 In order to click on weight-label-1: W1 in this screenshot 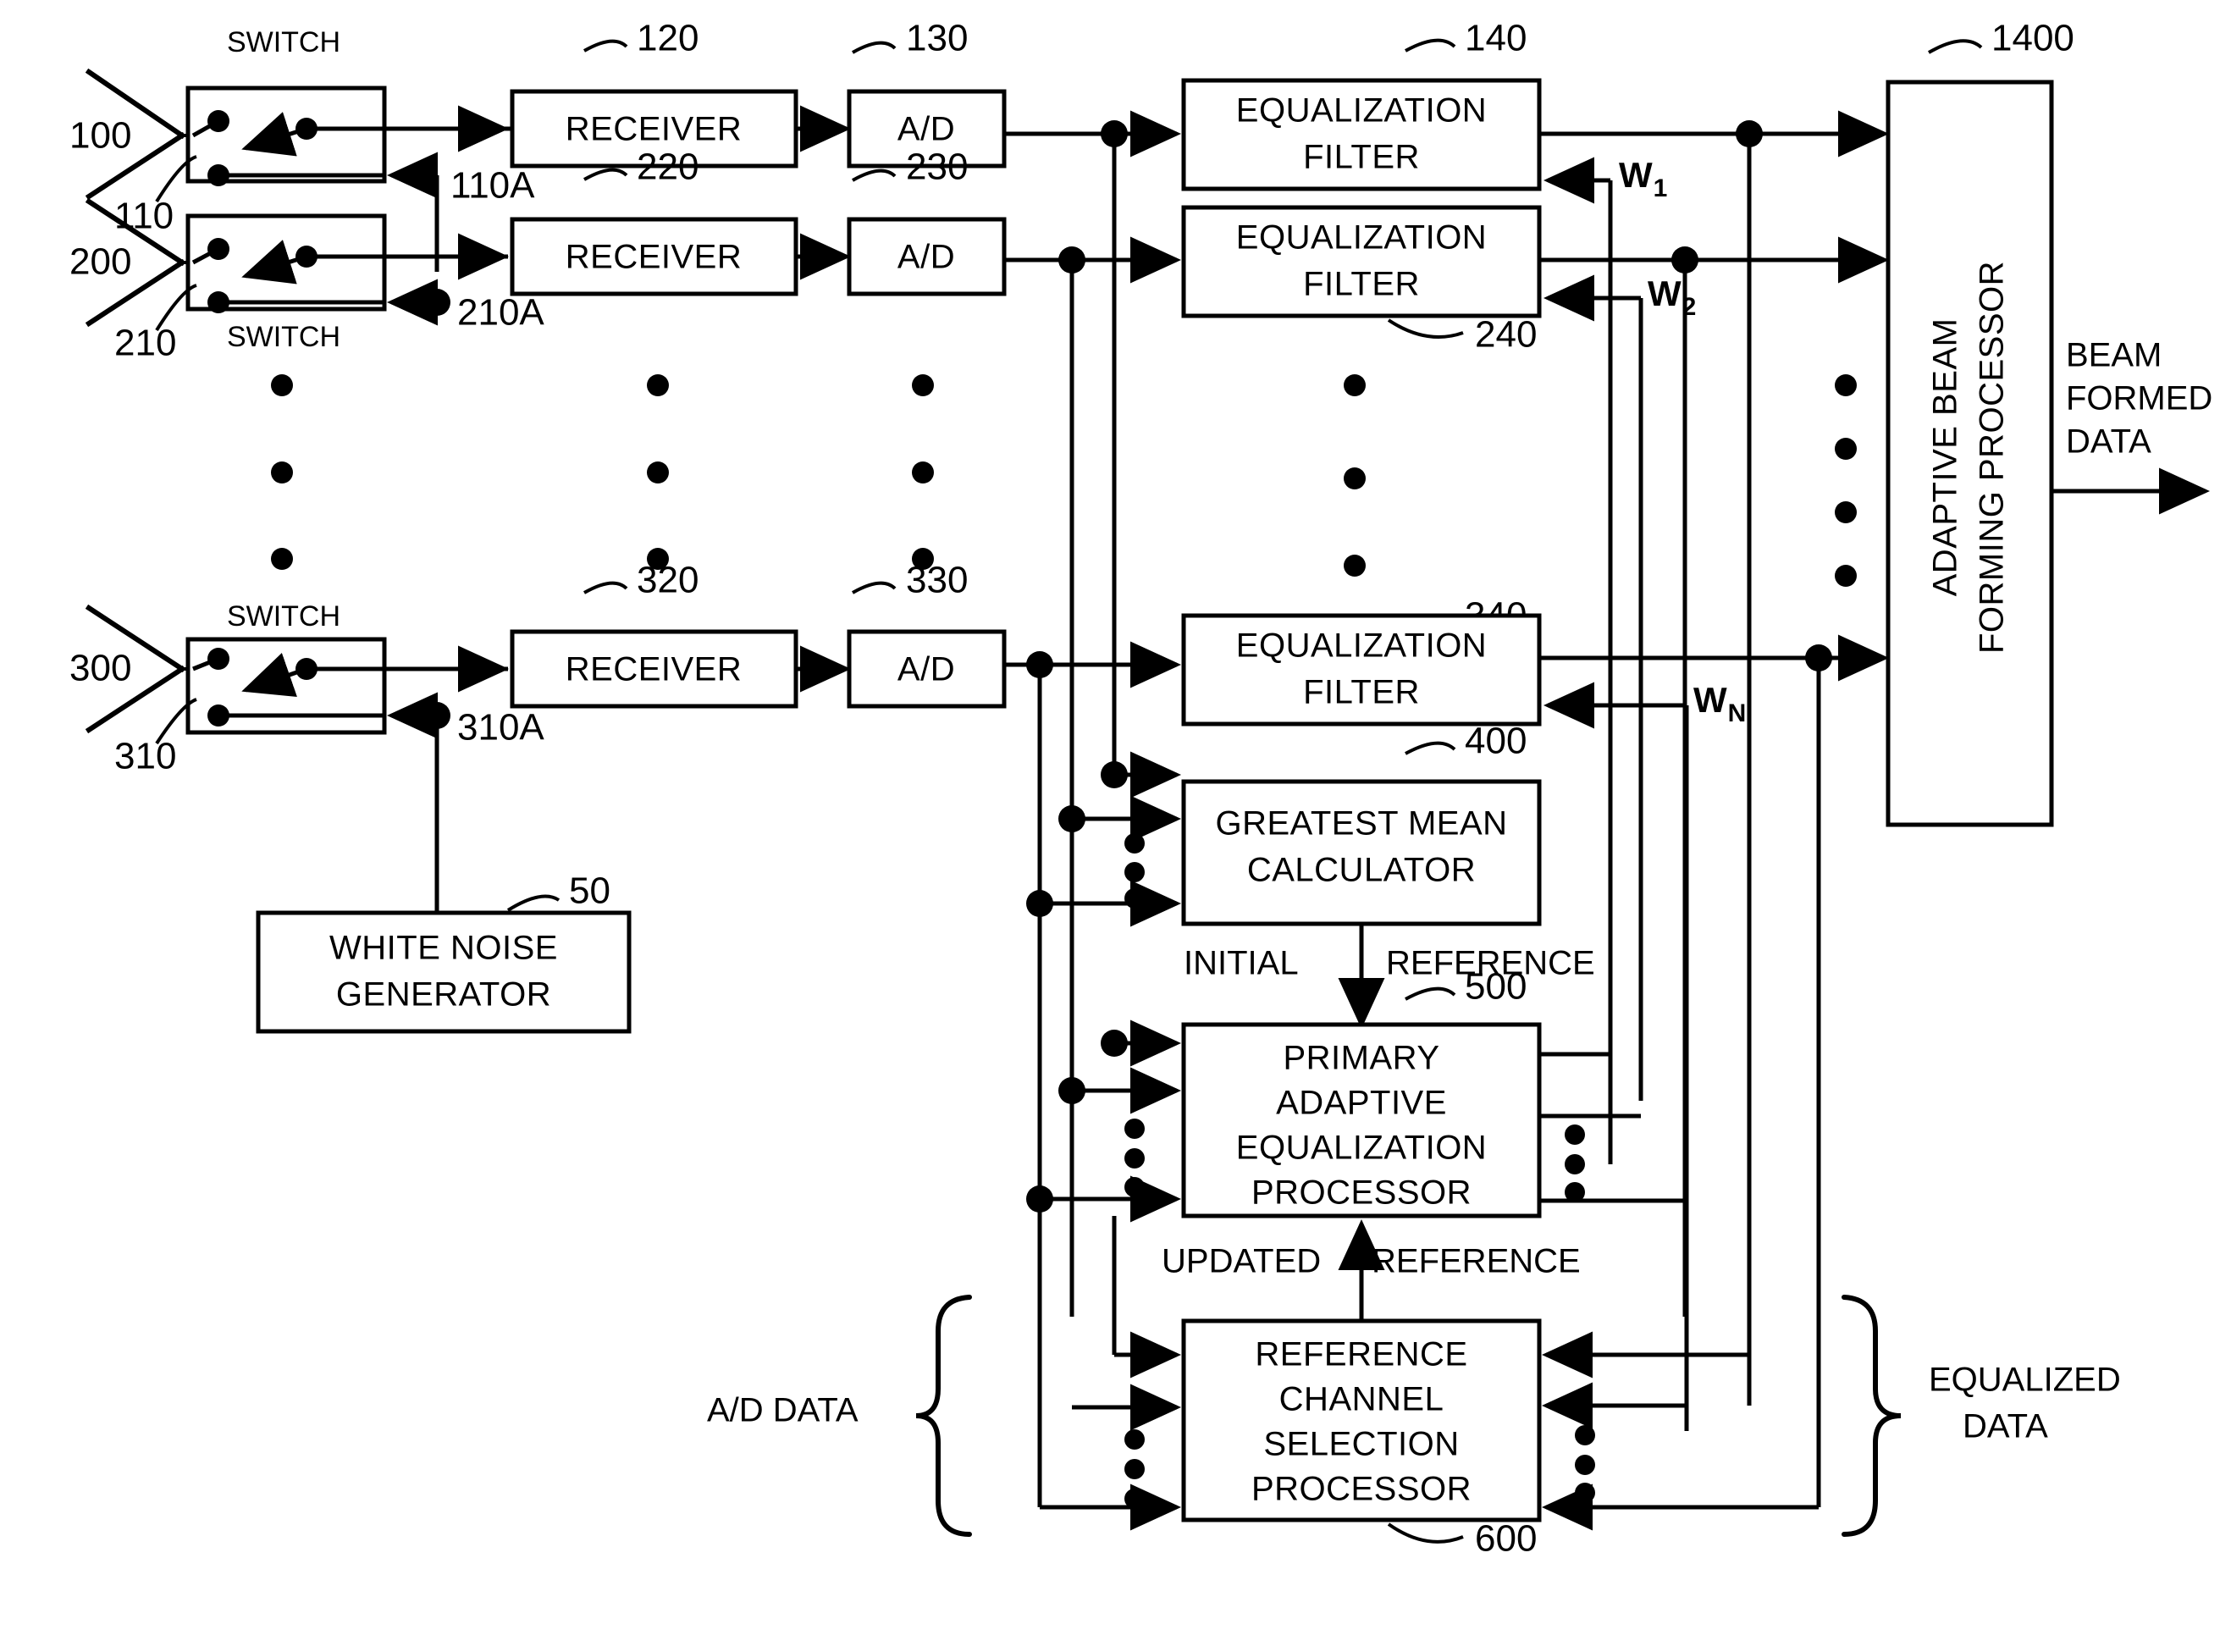, I will do `click(1643, 178)`.